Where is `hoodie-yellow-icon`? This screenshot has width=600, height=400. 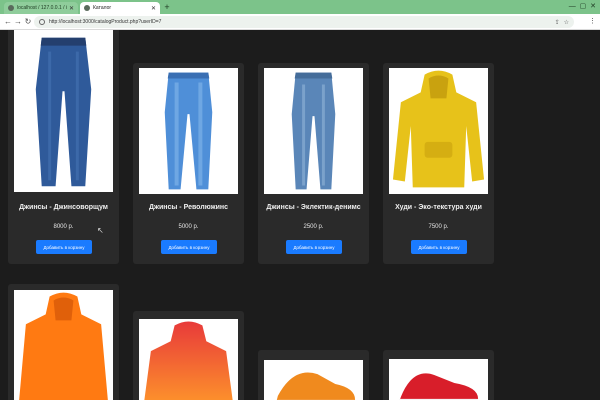 hoodie-yellow-icon is located at coordinates (438, 129).